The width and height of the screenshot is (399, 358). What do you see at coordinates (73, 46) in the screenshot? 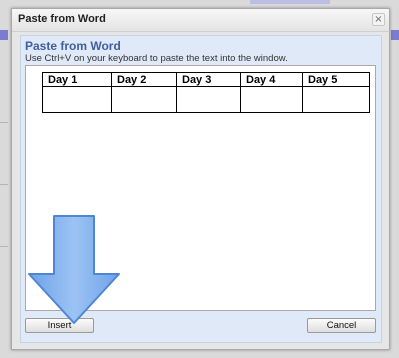
I see `dialog-heading: Paste from Word` at bounding box center [73, 46].